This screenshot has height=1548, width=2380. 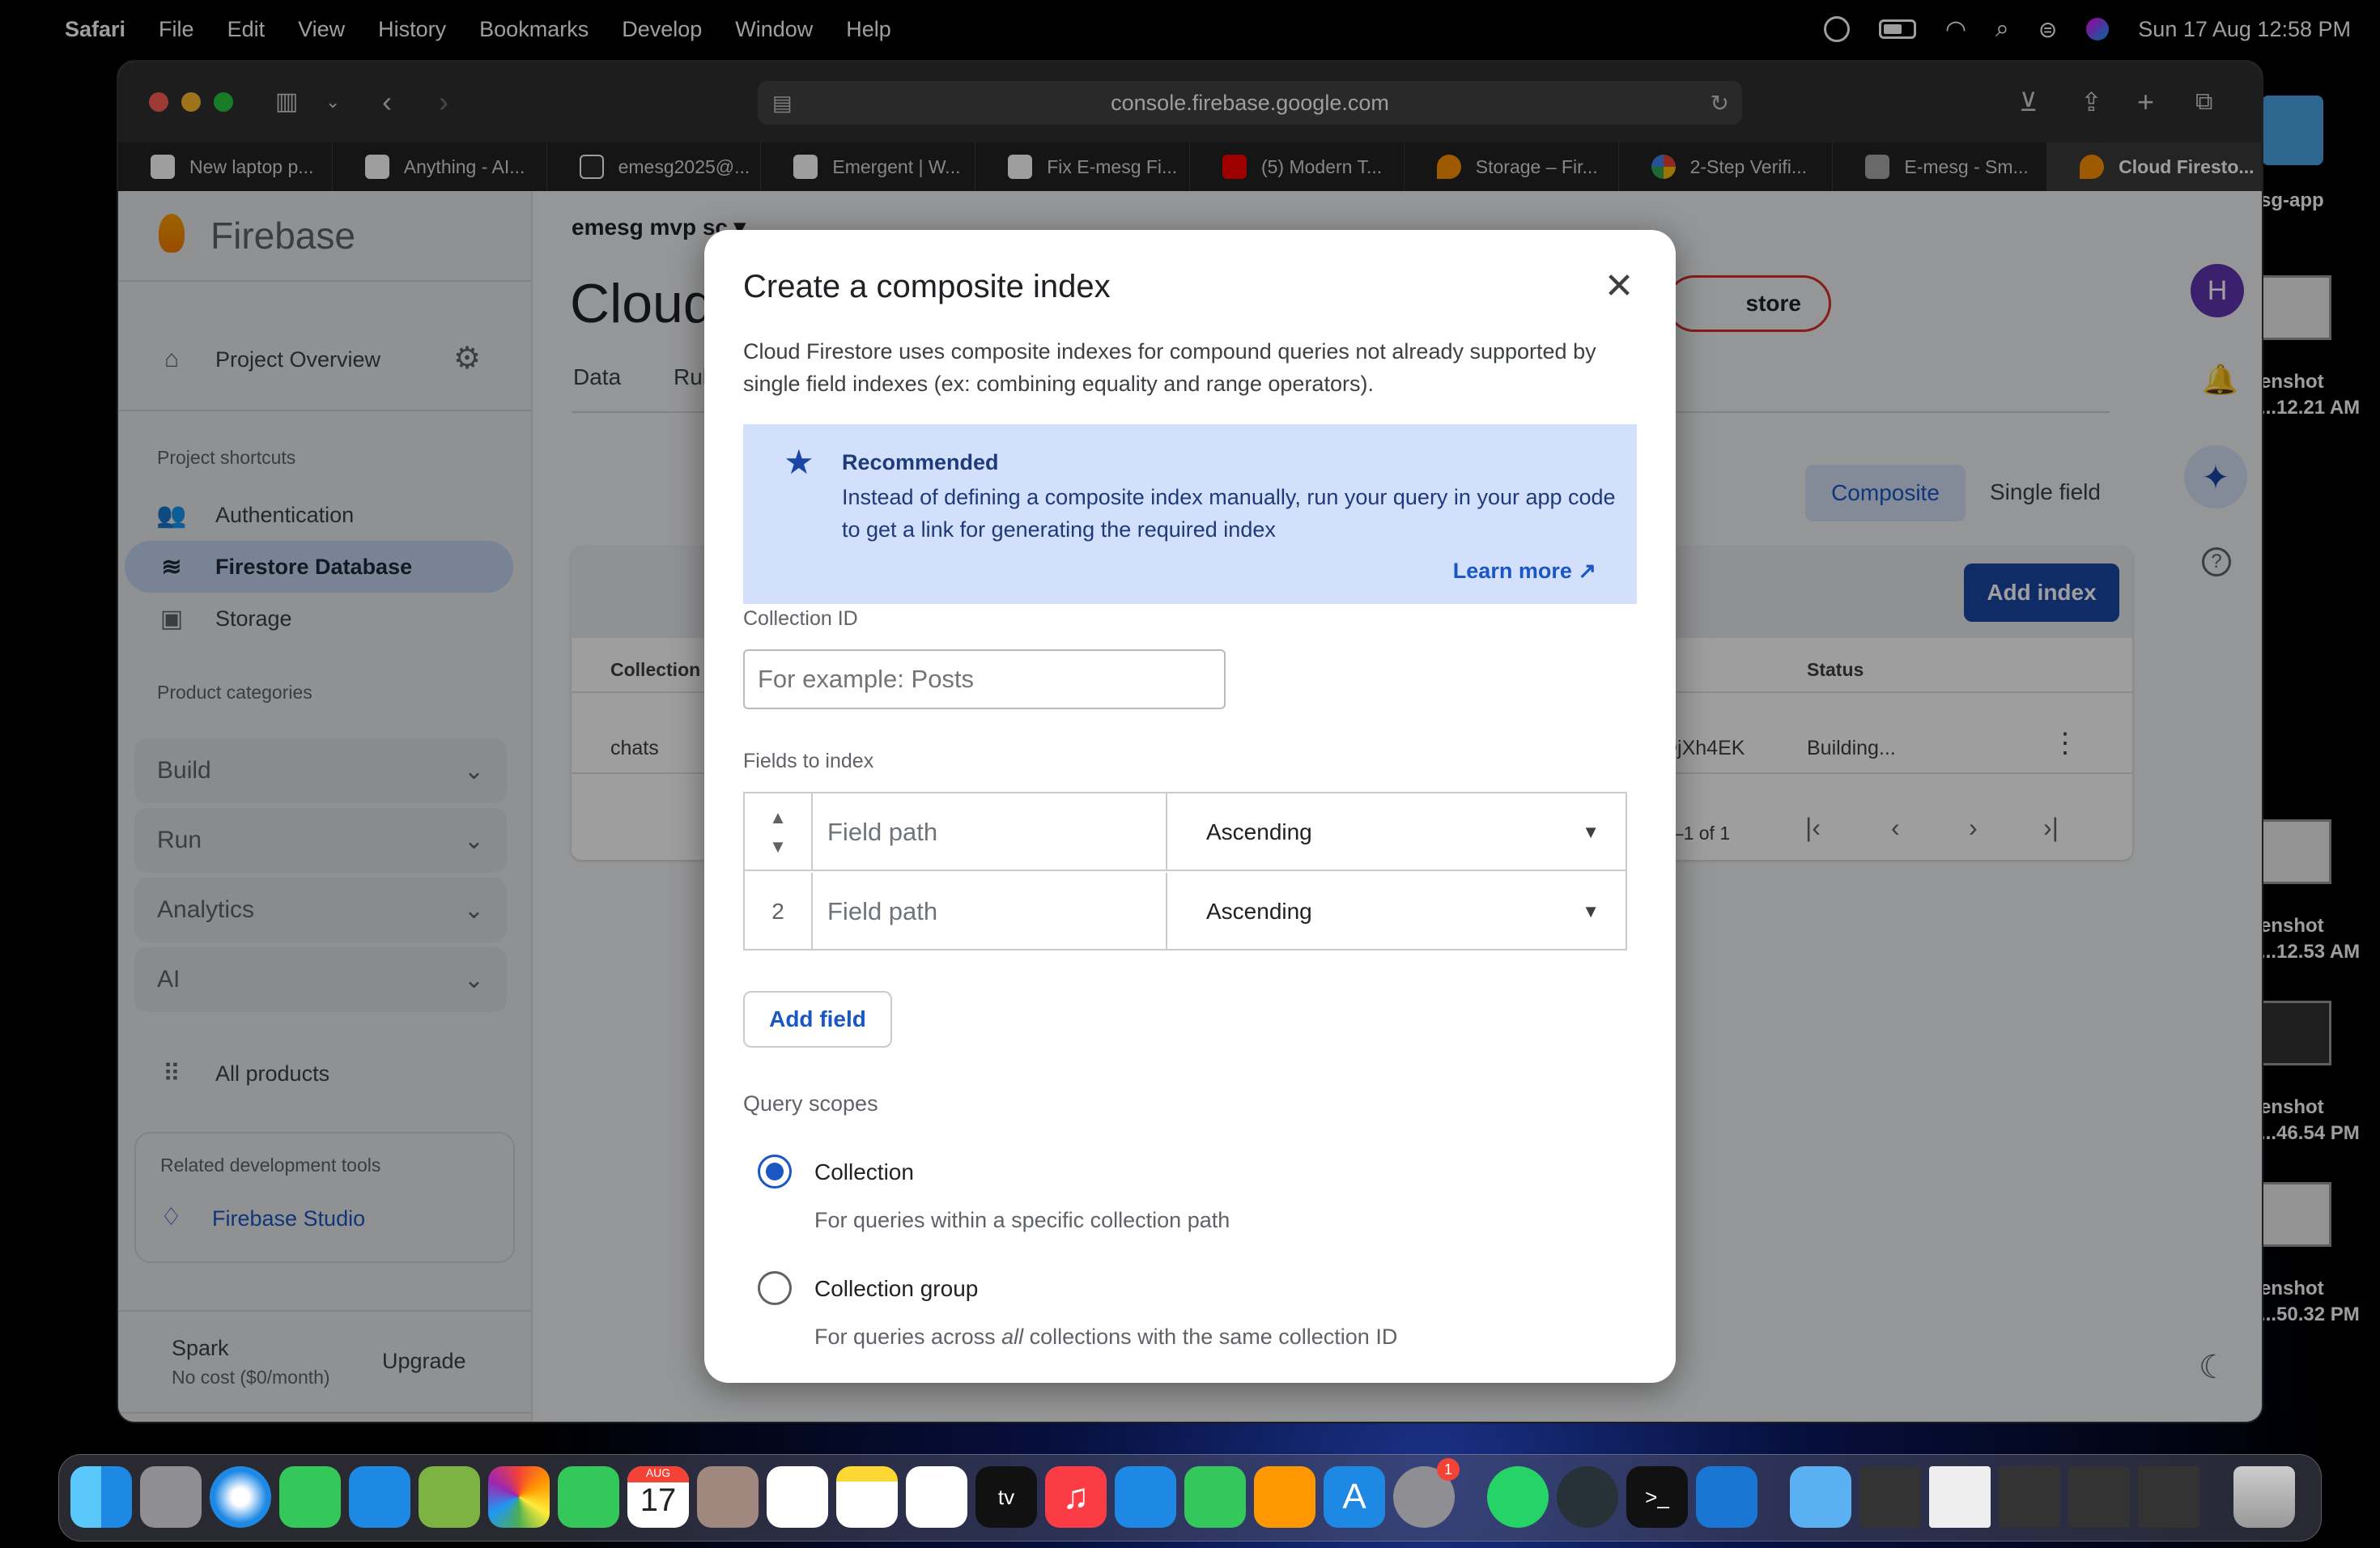 I want to click on notification-badge: 1, so click(x=1449, y=1469).